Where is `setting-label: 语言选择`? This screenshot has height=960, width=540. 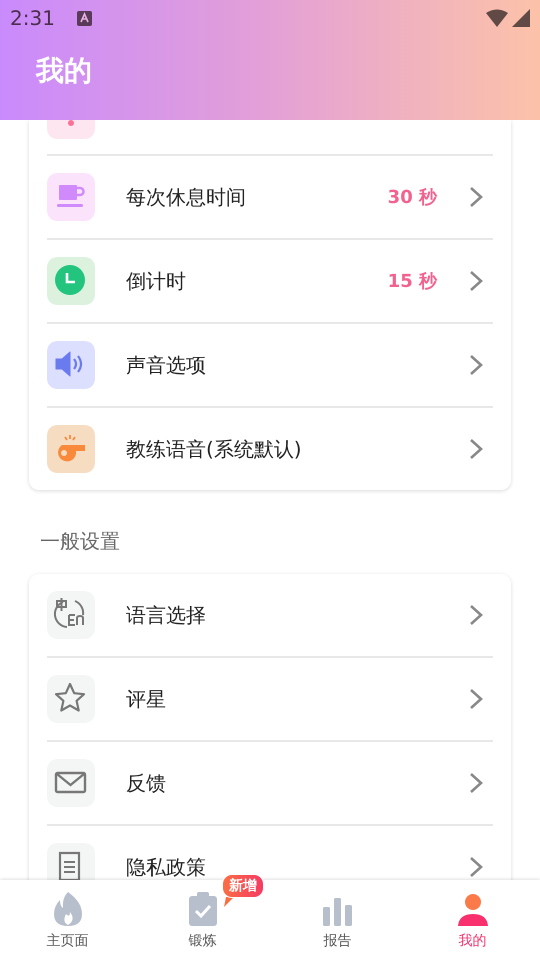 setting-label: 语言选择 is located at coordinates (166, 615).